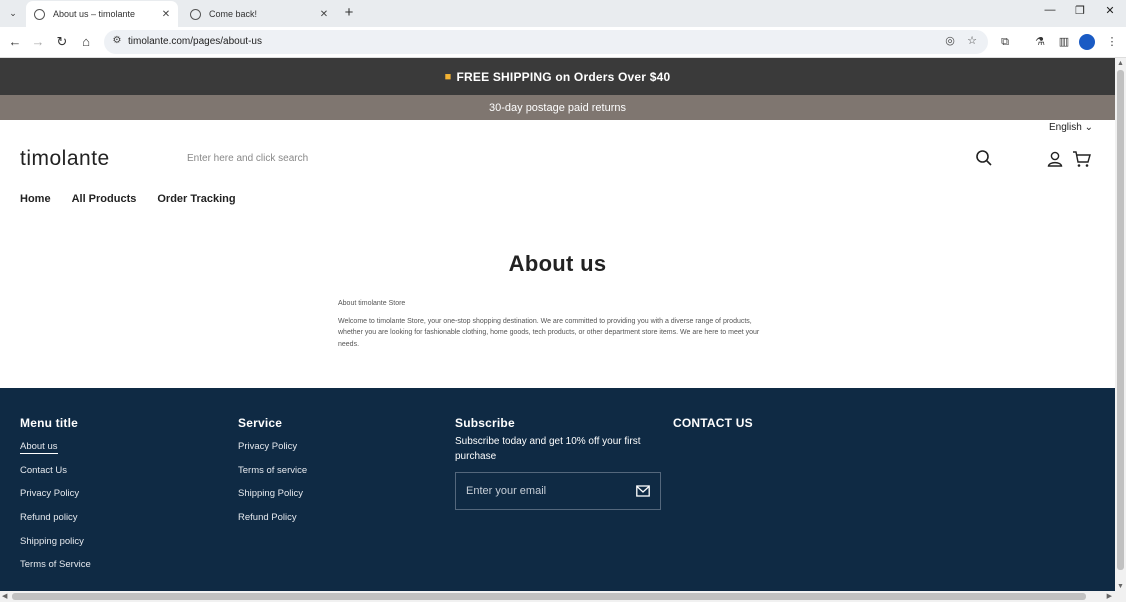 This screenshot has width=1126, height=602. I want to click on tab-title: About us – timolante, so click(94, 14).